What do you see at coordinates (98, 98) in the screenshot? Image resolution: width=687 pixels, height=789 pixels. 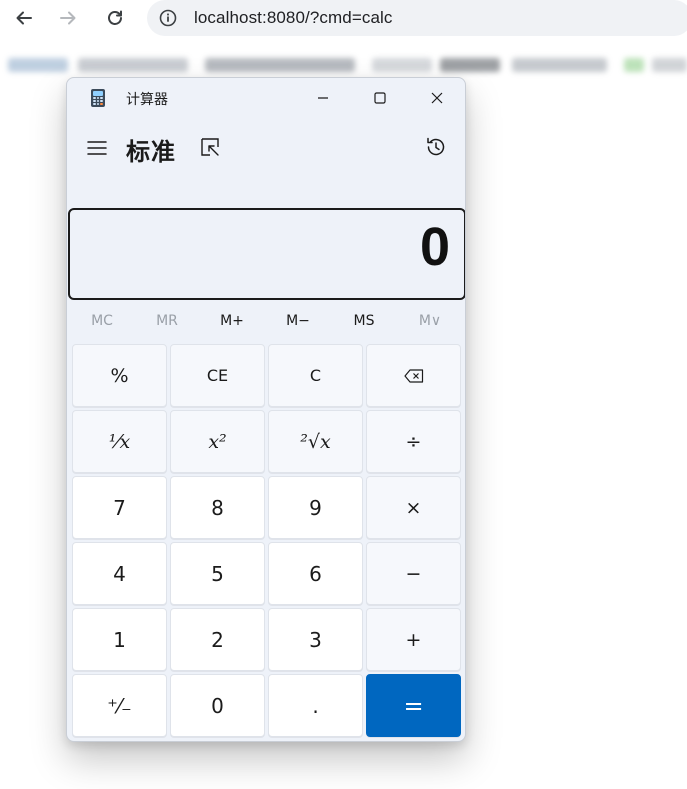 I see `calculator-app-icon` at bounding box center [98, 98].